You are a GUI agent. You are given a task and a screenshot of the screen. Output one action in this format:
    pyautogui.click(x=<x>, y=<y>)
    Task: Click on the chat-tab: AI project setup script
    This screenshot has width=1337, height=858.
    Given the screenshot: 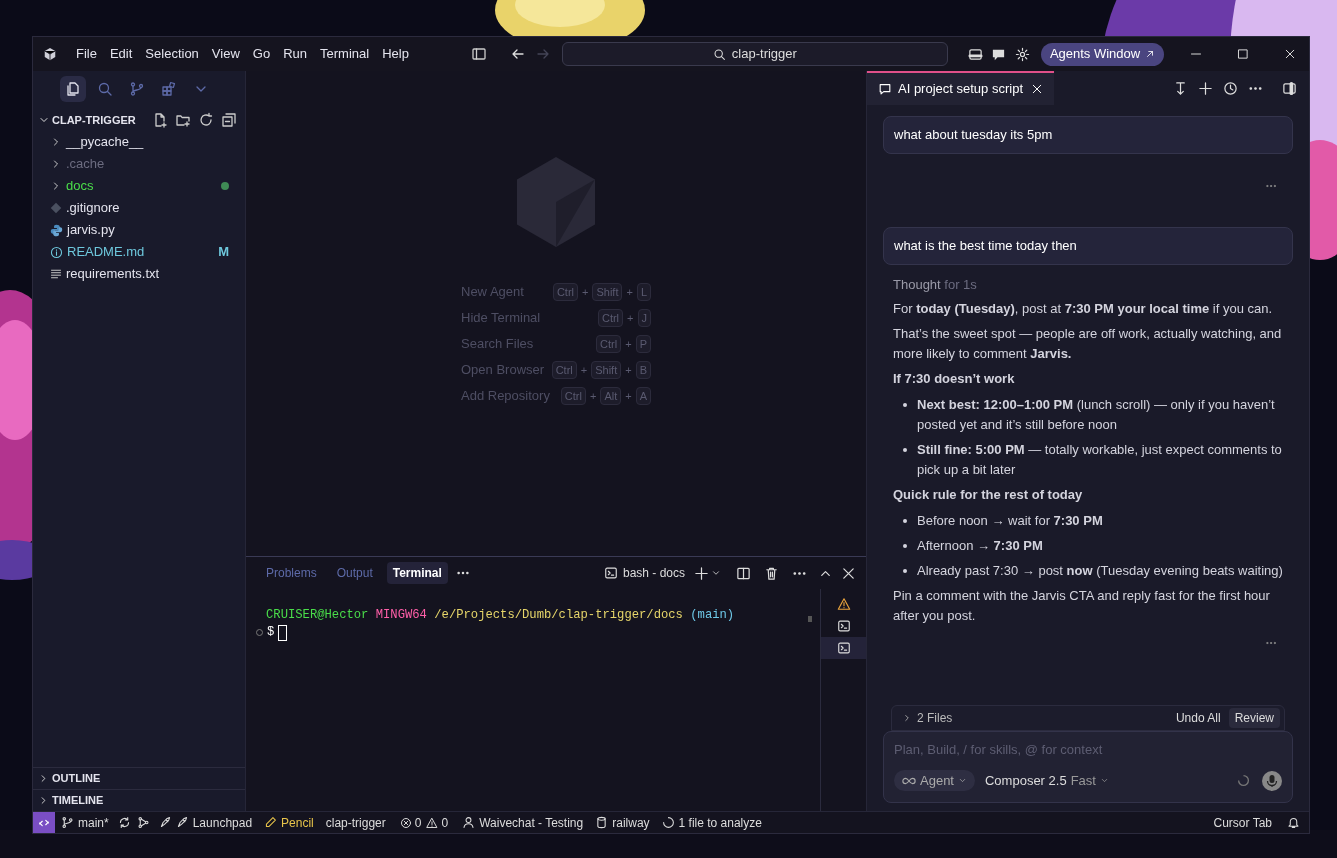 What is the action you would take?
    pyautogui.click(x=960, y=88)
    